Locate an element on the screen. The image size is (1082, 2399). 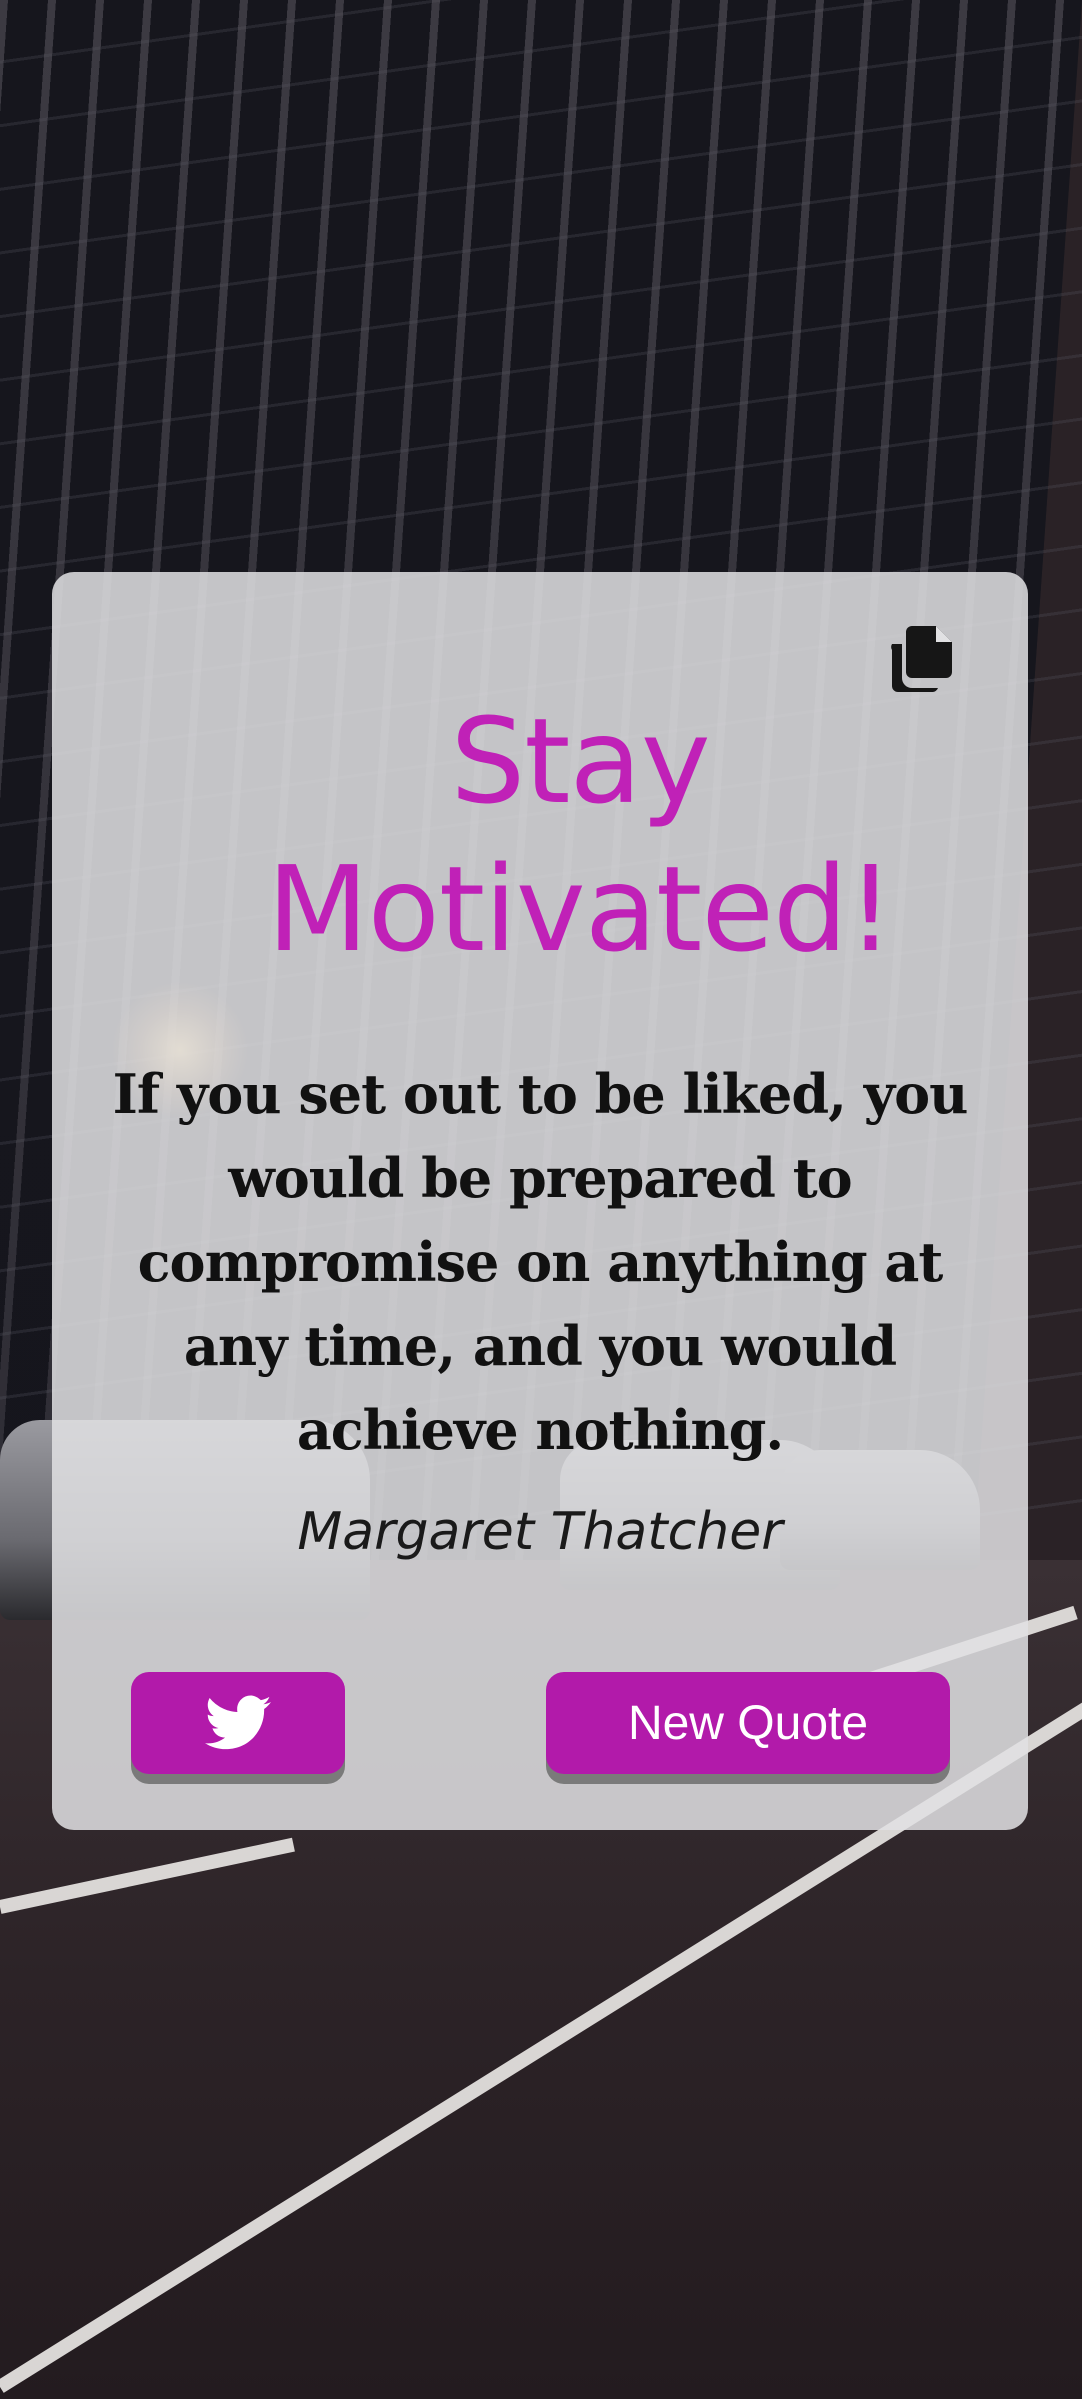
twitter-bird-icon is located at coordinates (238, 1722).